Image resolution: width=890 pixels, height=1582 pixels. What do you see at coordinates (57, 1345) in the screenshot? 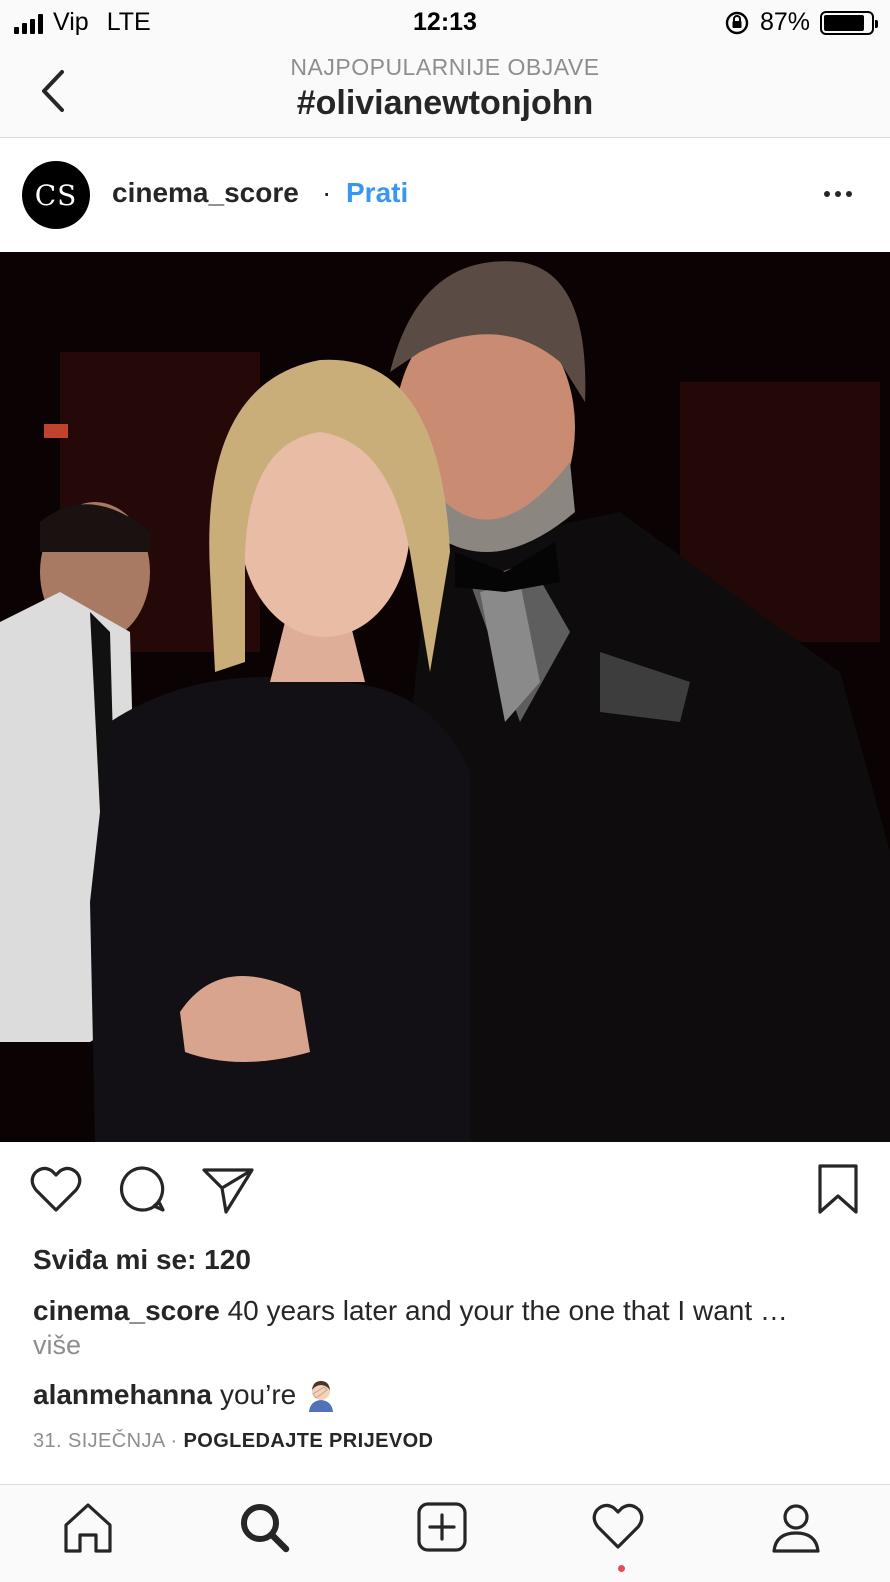
I see `more-link: više` at bounding box center [57, 1345].